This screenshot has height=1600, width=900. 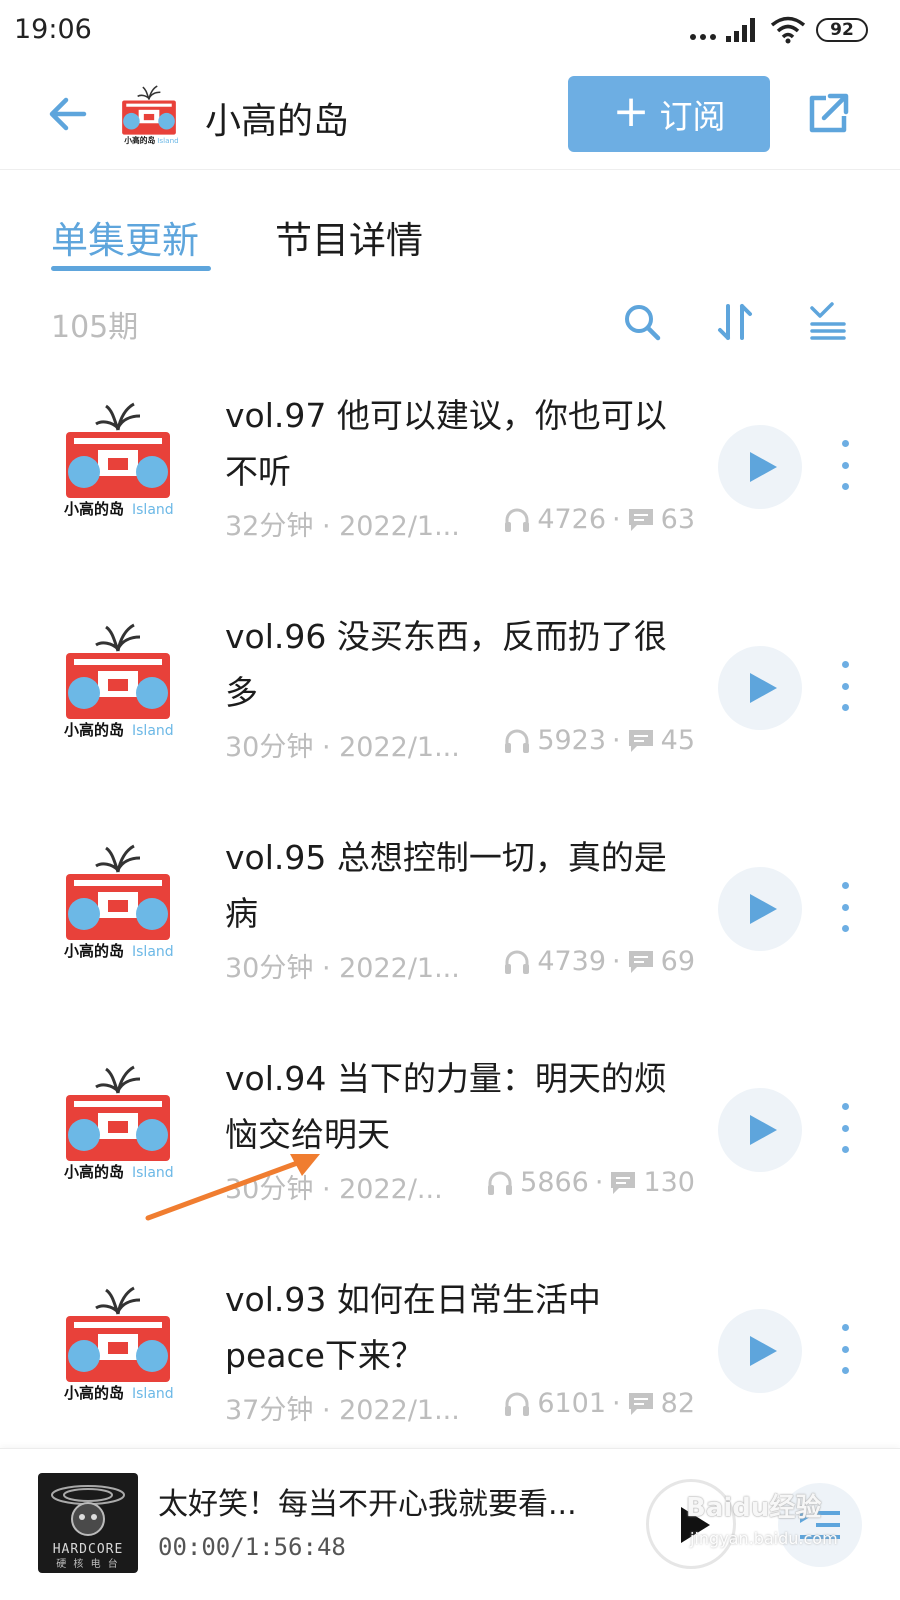 What do you see at coordinates (788, 30) in the screenshot?
I see `wifi-icon` at bounding box center [788, 30].